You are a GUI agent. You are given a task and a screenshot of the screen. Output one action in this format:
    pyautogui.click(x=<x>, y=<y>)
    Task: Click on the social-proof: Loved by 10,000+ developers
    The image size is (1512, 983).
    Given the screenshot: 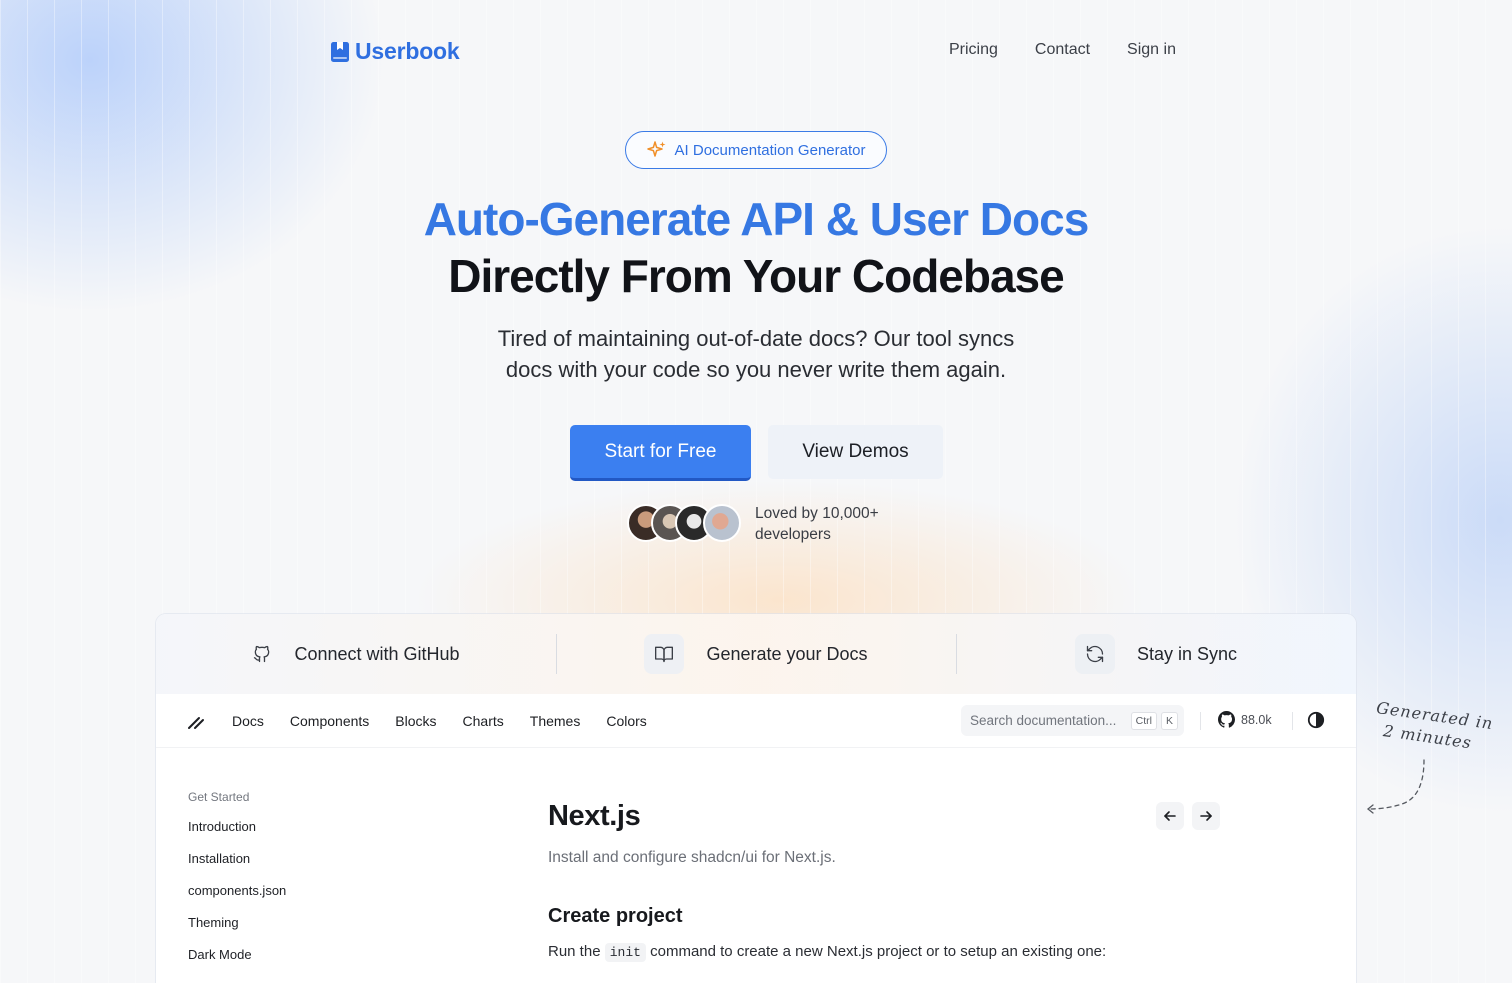 What is the action you would take?
    pyautogui.click(x=817, y=524)
    